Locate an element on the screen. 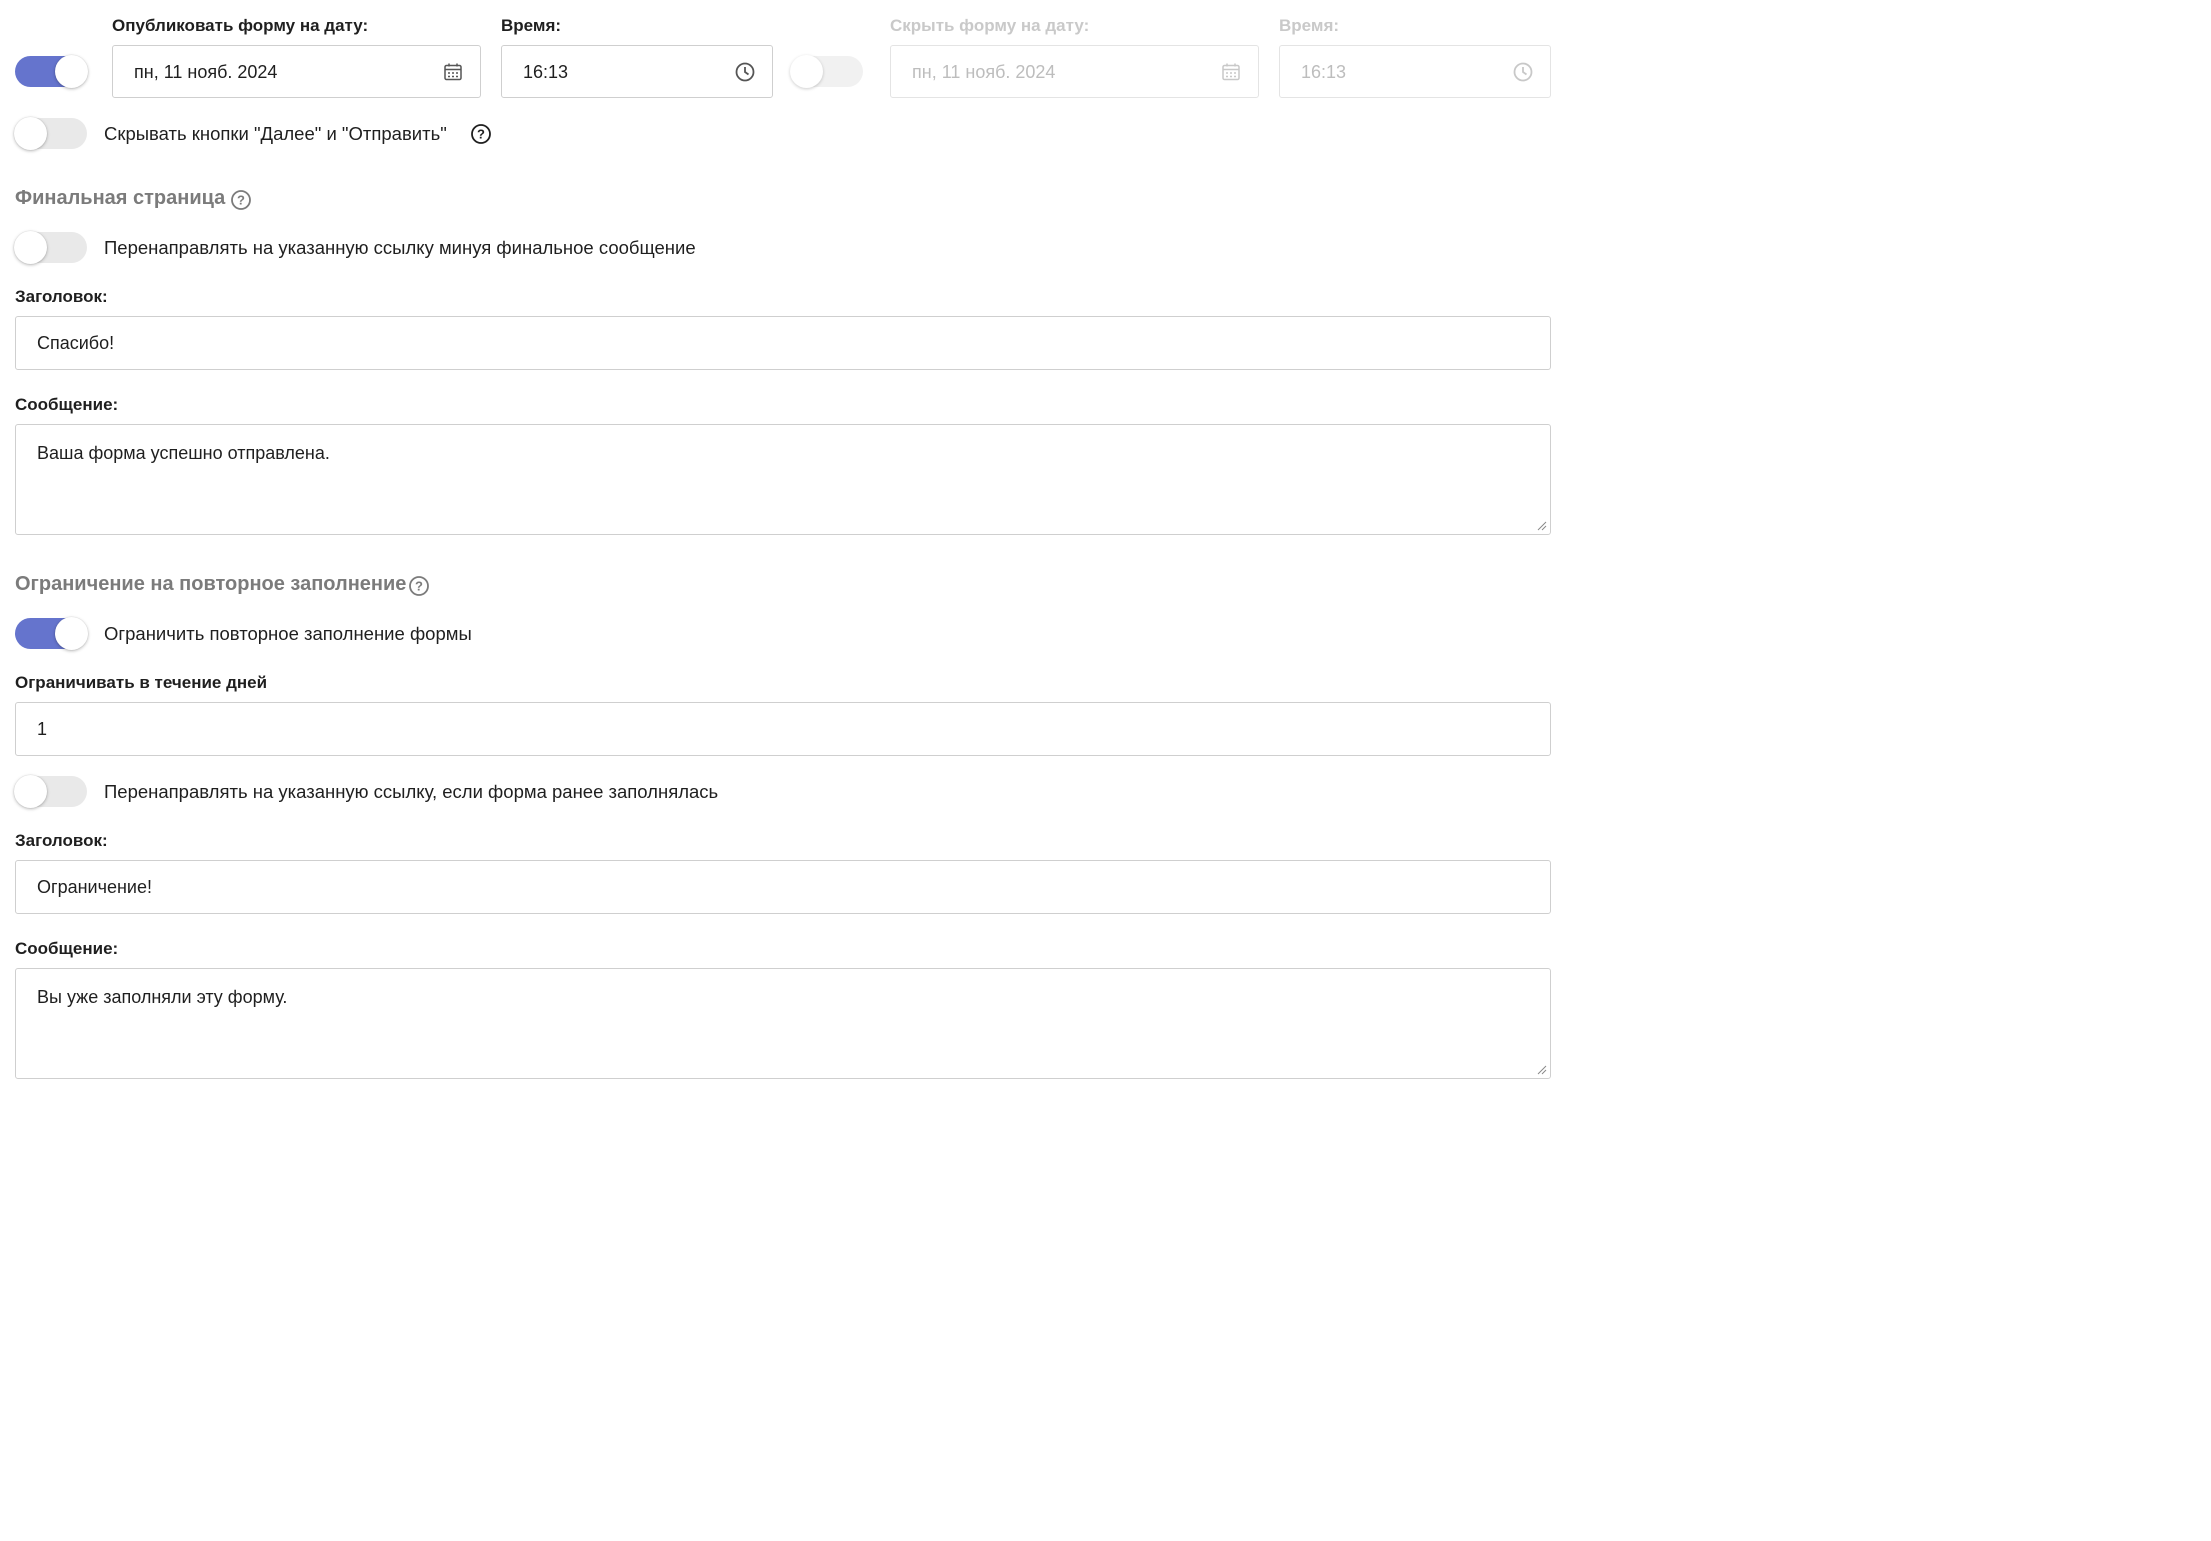 The image size is (2211, 1541). hide-time-label: Время: is located at coordinates (1309, 25).